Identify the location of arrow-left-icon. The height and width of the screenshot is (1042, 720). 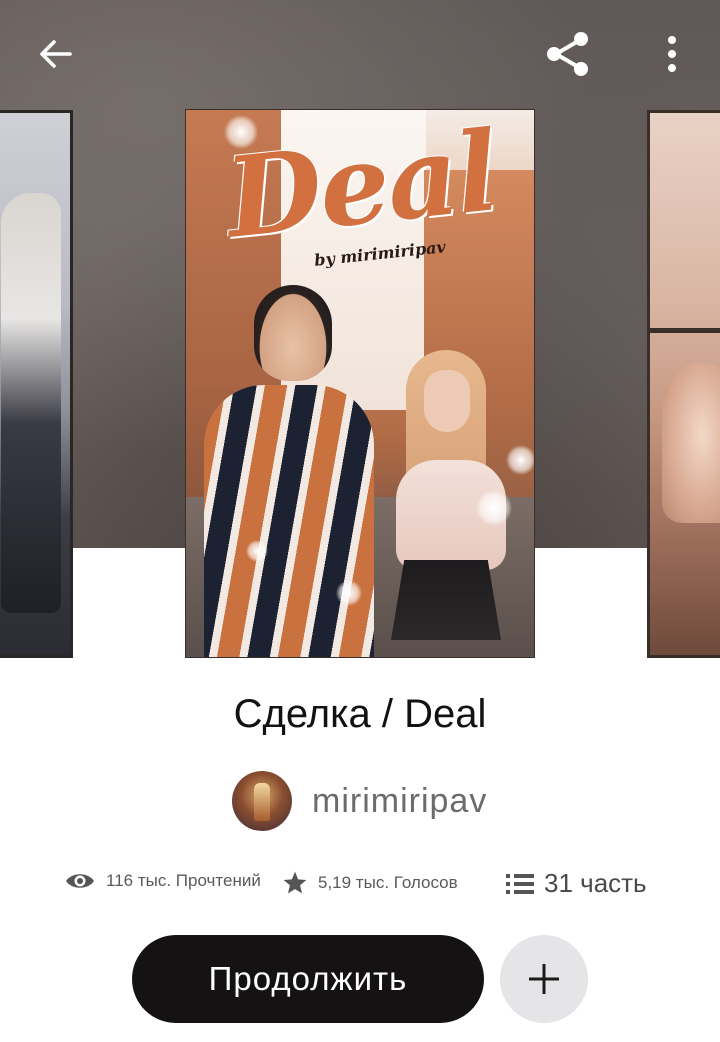
(56, 54).